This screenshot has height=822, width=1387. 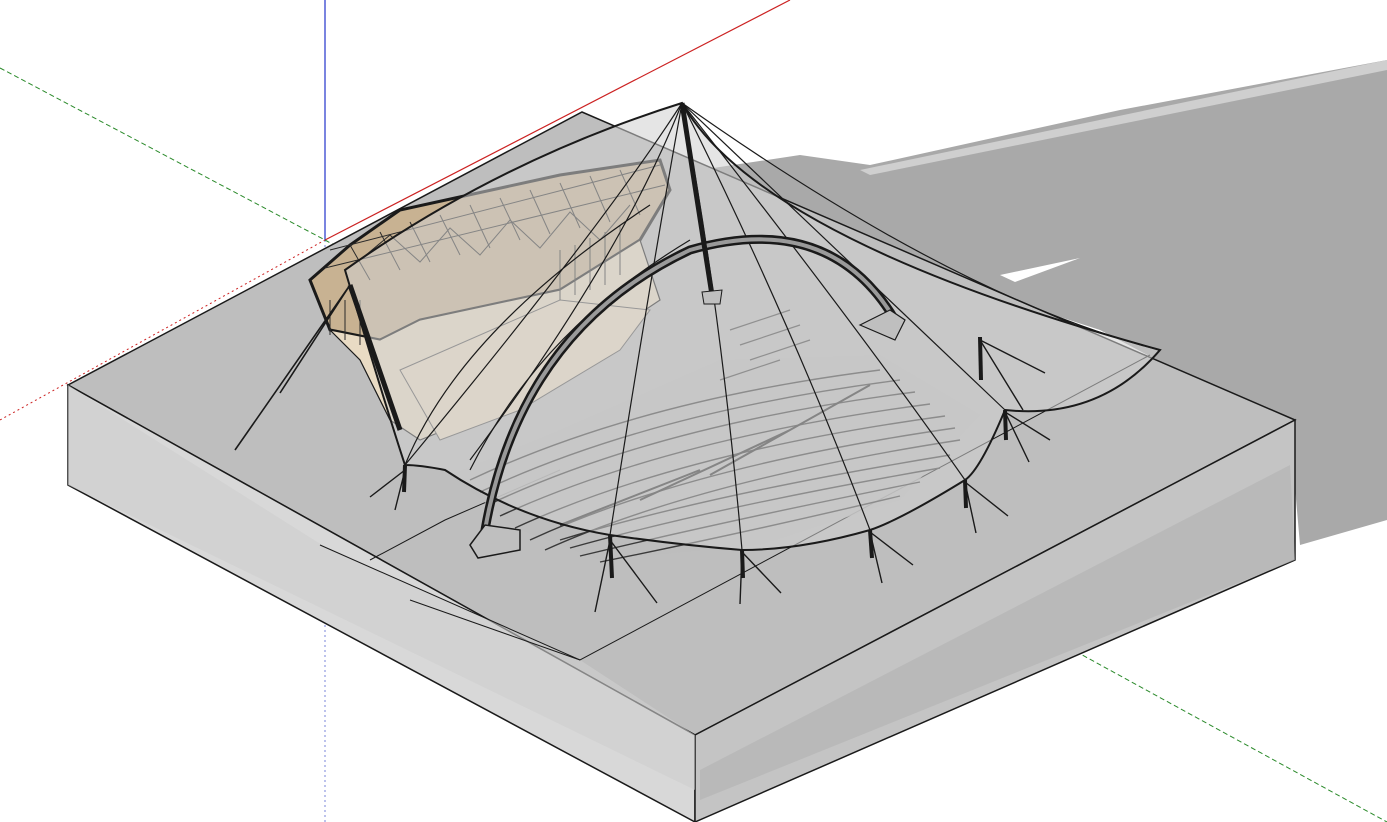 What do you see at coordinates (163, 154) in the screenshot?
I see `green-axis` at bounding box center [163, 154].